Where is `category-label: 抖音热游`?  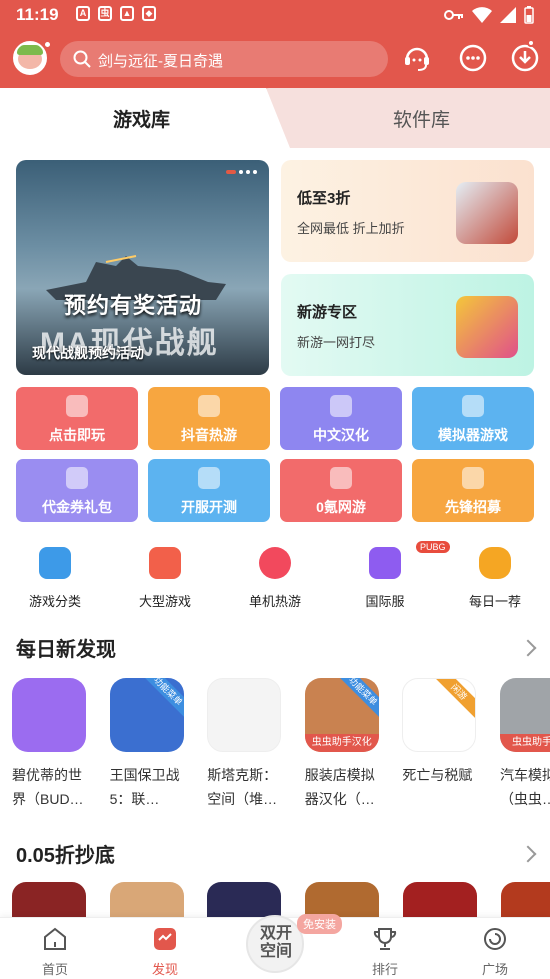
category-label: 抖音热游 is located at coordinates (209, 435).